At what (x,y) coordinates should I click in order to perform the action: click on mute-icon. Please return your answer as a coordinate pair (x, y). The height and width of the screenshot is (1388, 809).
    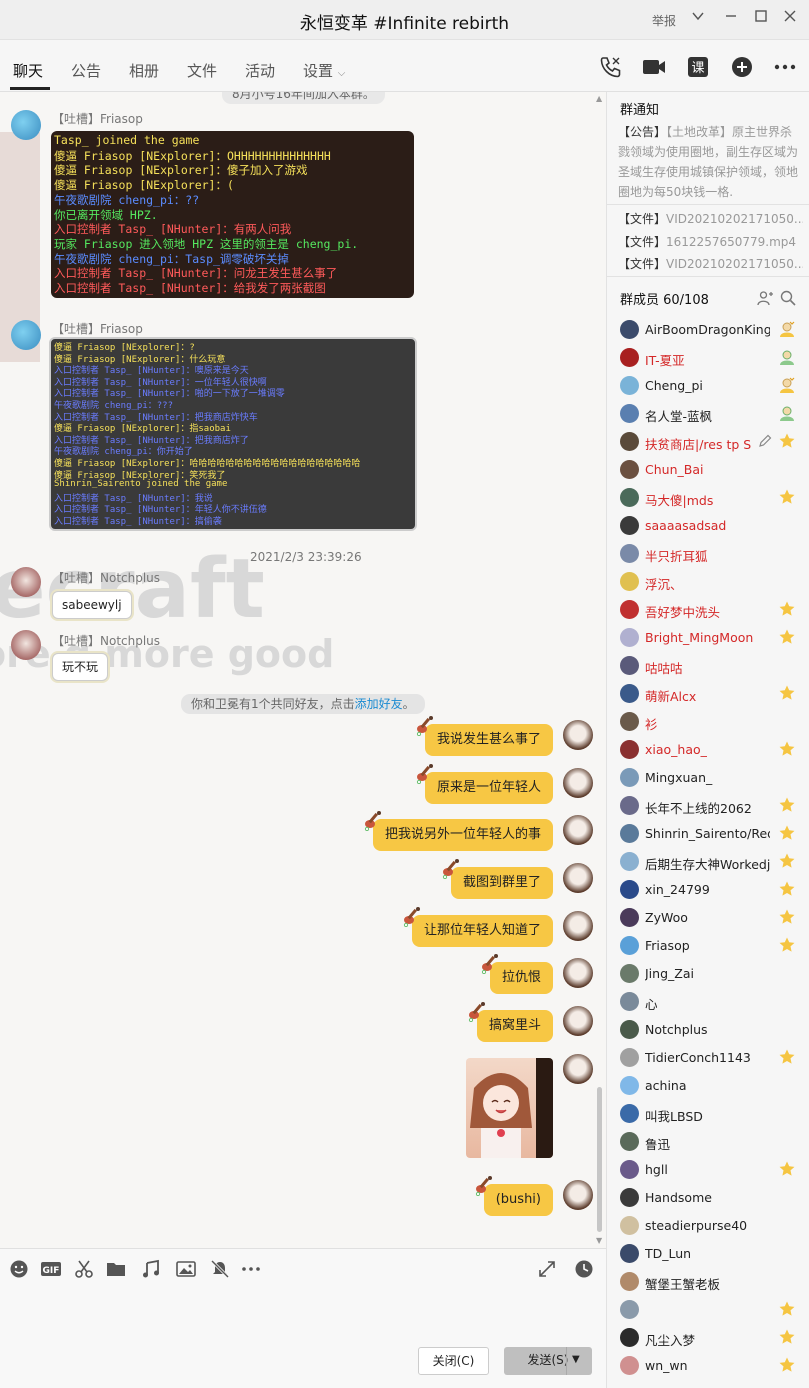
    Looking at the image, I should click on (220, 1269).